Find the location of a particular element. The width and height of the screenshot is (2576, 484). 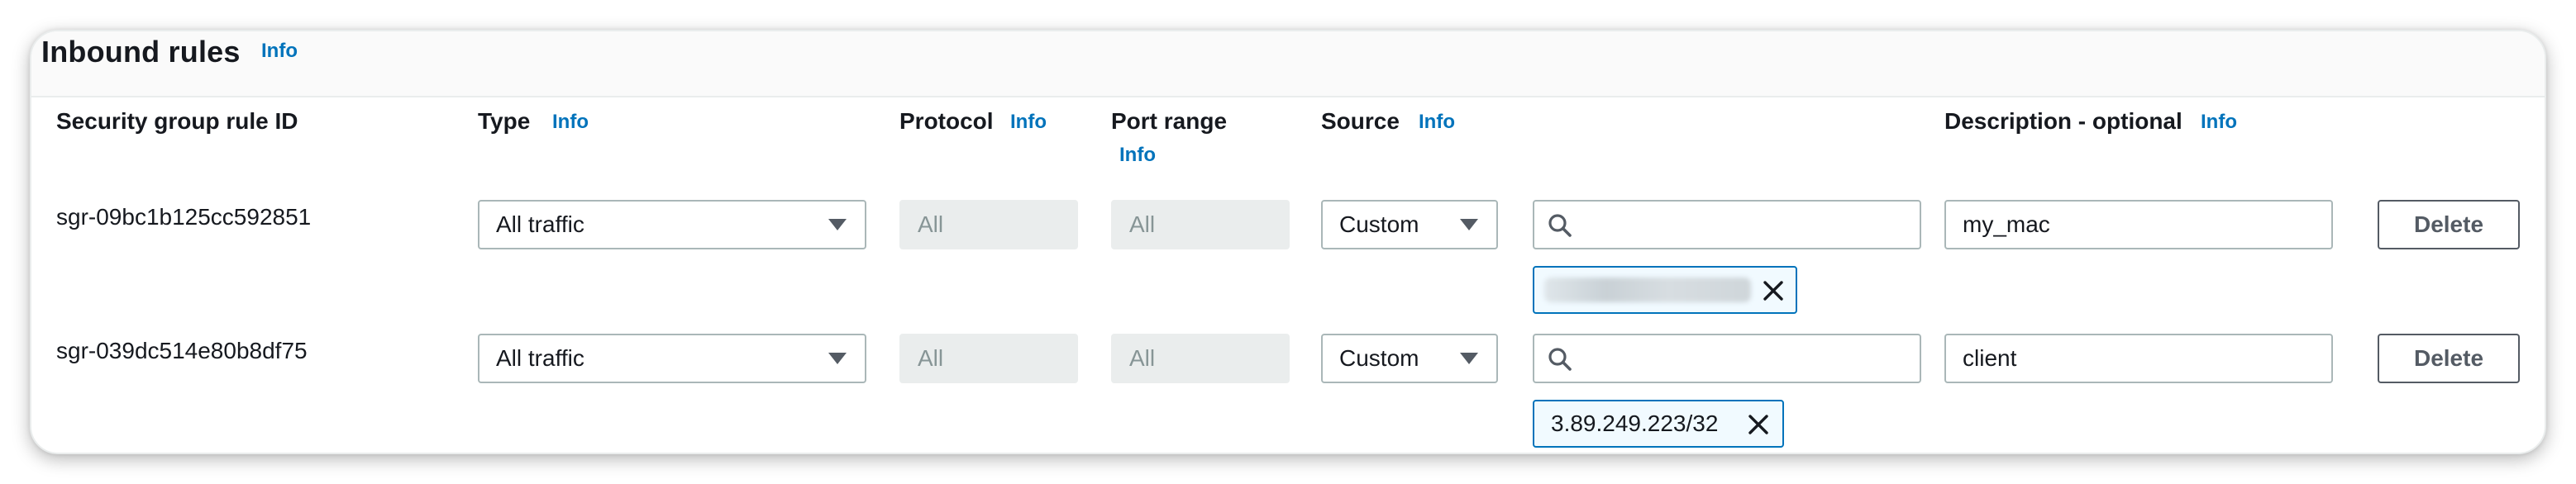

type-info-link: Info is located at coordinates (570, 122).